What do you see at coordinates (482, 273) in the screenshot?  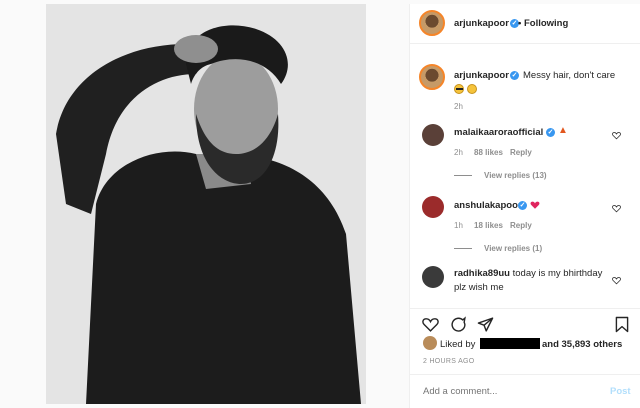 I see `comment-username: radhika89uu` at bounding box center [482, 273].